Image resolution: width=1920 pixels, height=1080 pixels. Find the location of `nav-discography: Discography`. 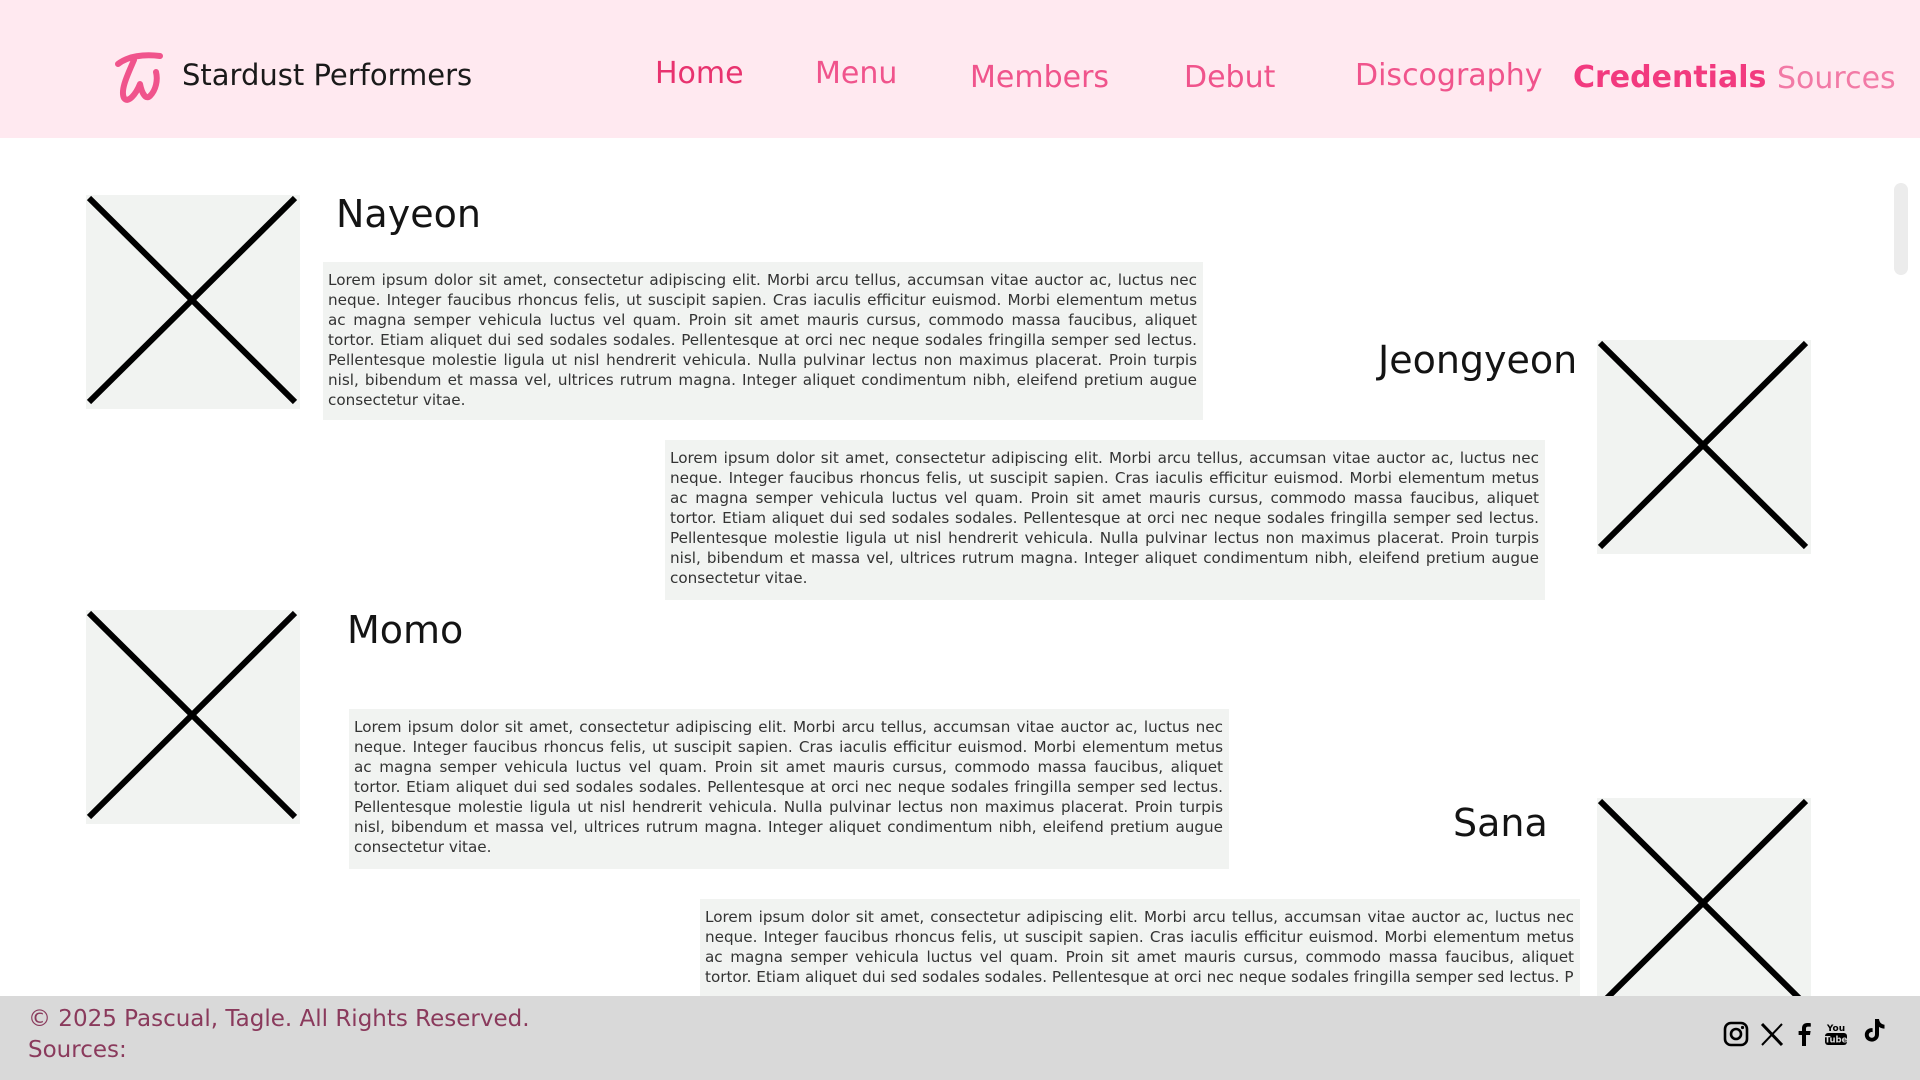

nav-discography: Discography is located at coordinates (1449, 75).